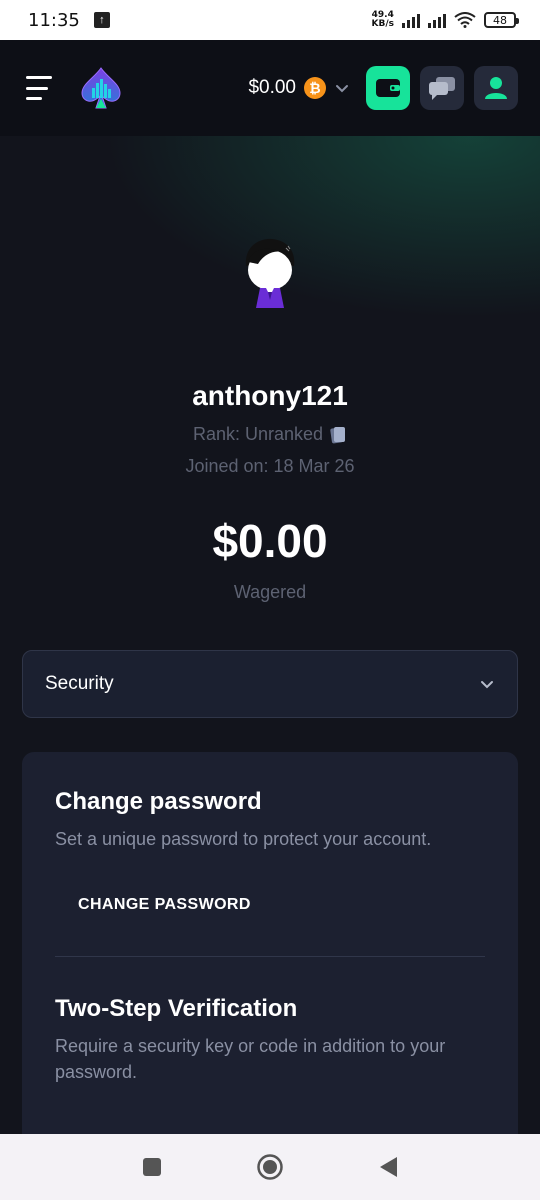 The width and height of the screenshot is (540, 1200). I want to click on network-speed: 49.4 KB/s, so click(383, 20).